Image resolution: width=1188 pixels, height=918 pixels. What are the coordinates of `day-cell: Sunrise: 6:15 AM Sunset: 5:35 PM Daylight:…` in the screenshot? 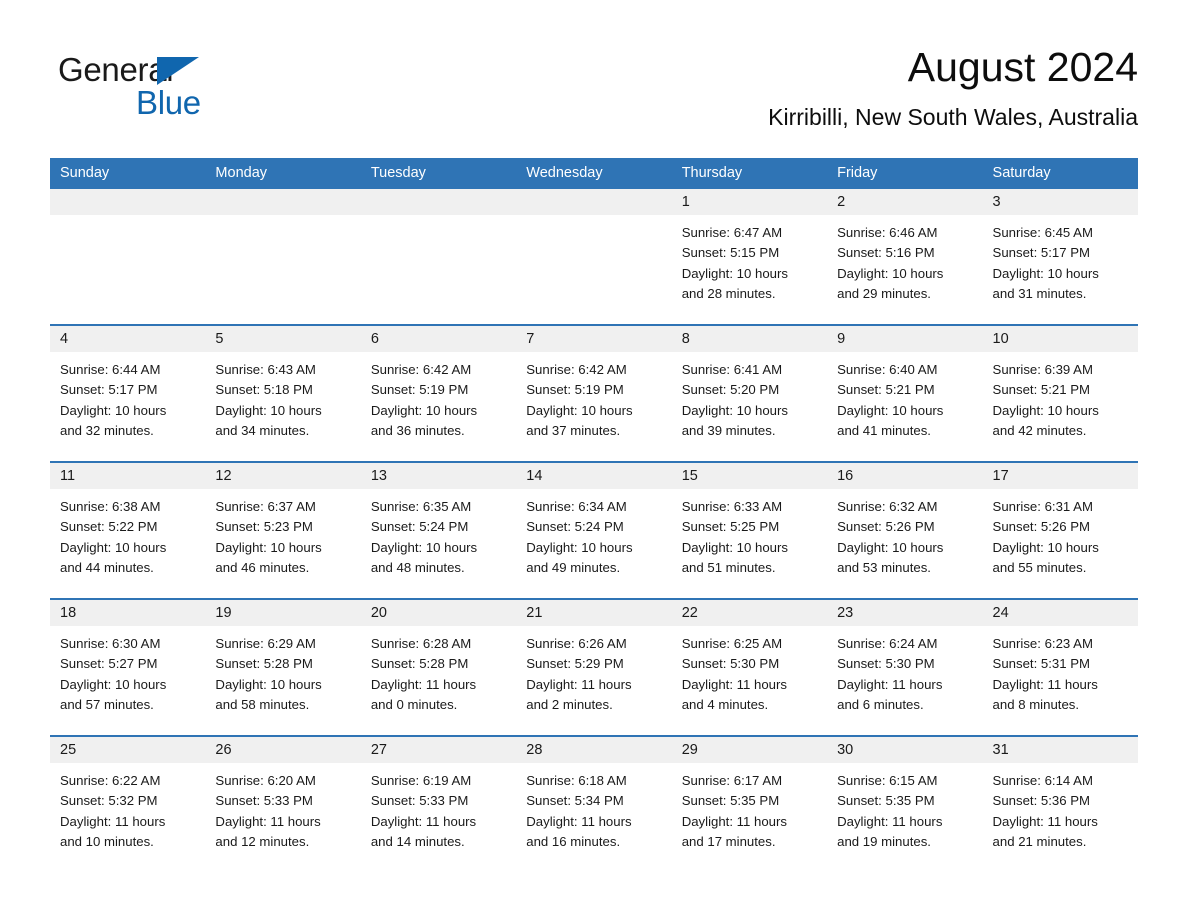 It's located at (904, 817).